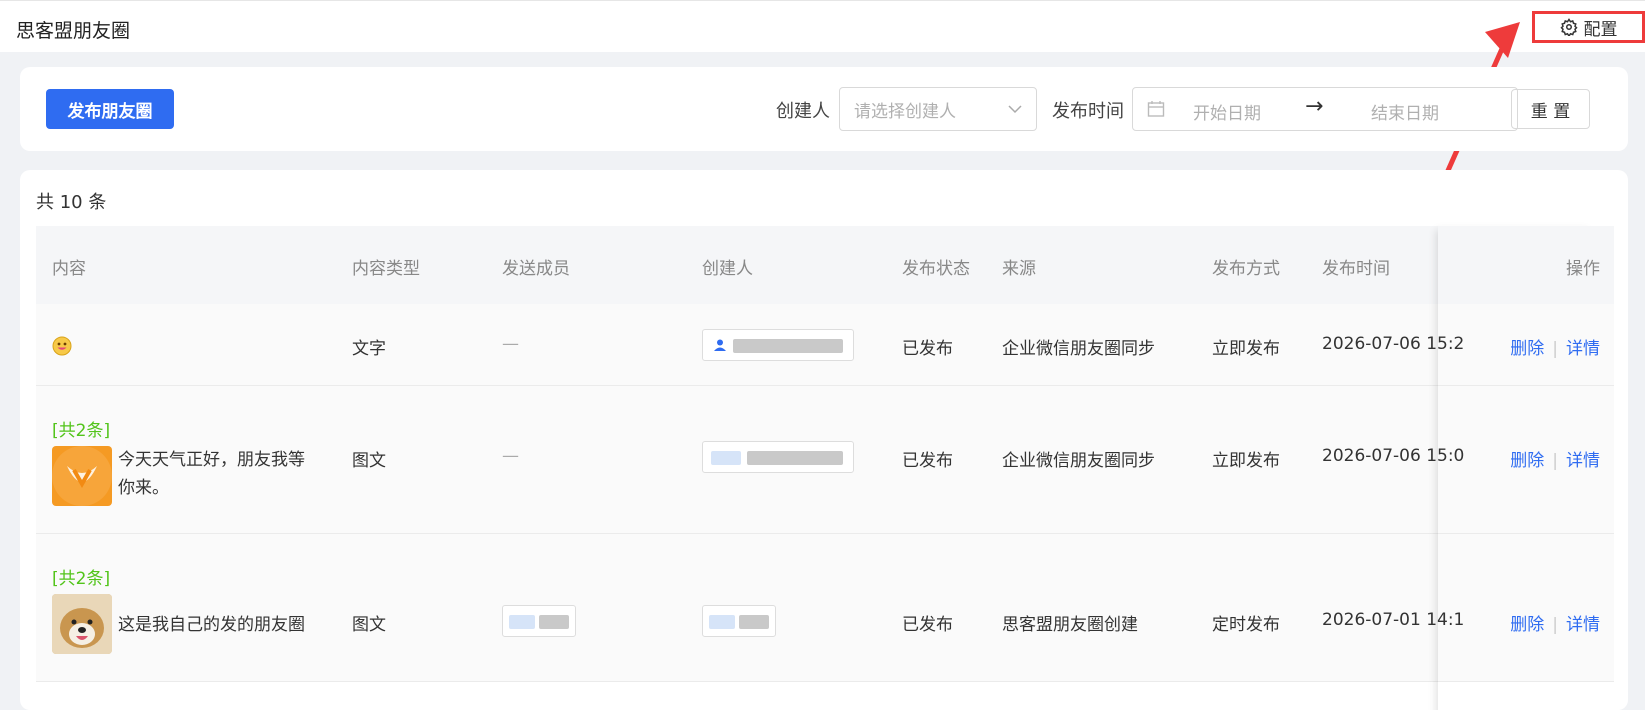 This screenshot has height=710, width=1645. I want to click on total-count: 共 10 条, so click(71, 202).